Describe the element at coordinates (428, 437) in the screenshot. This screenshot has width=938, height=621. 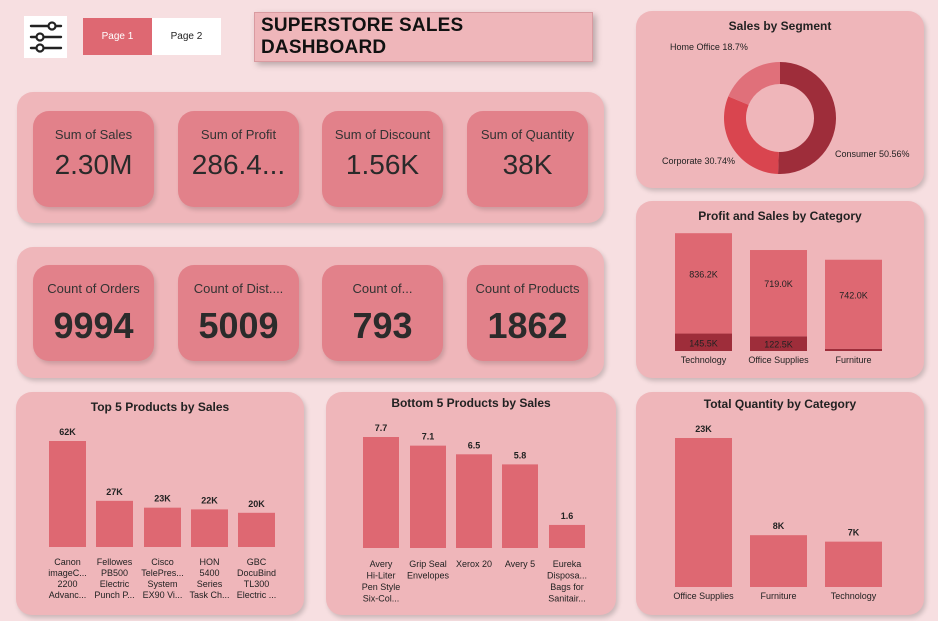
I see `bar-value-label: 7.1` at that location.